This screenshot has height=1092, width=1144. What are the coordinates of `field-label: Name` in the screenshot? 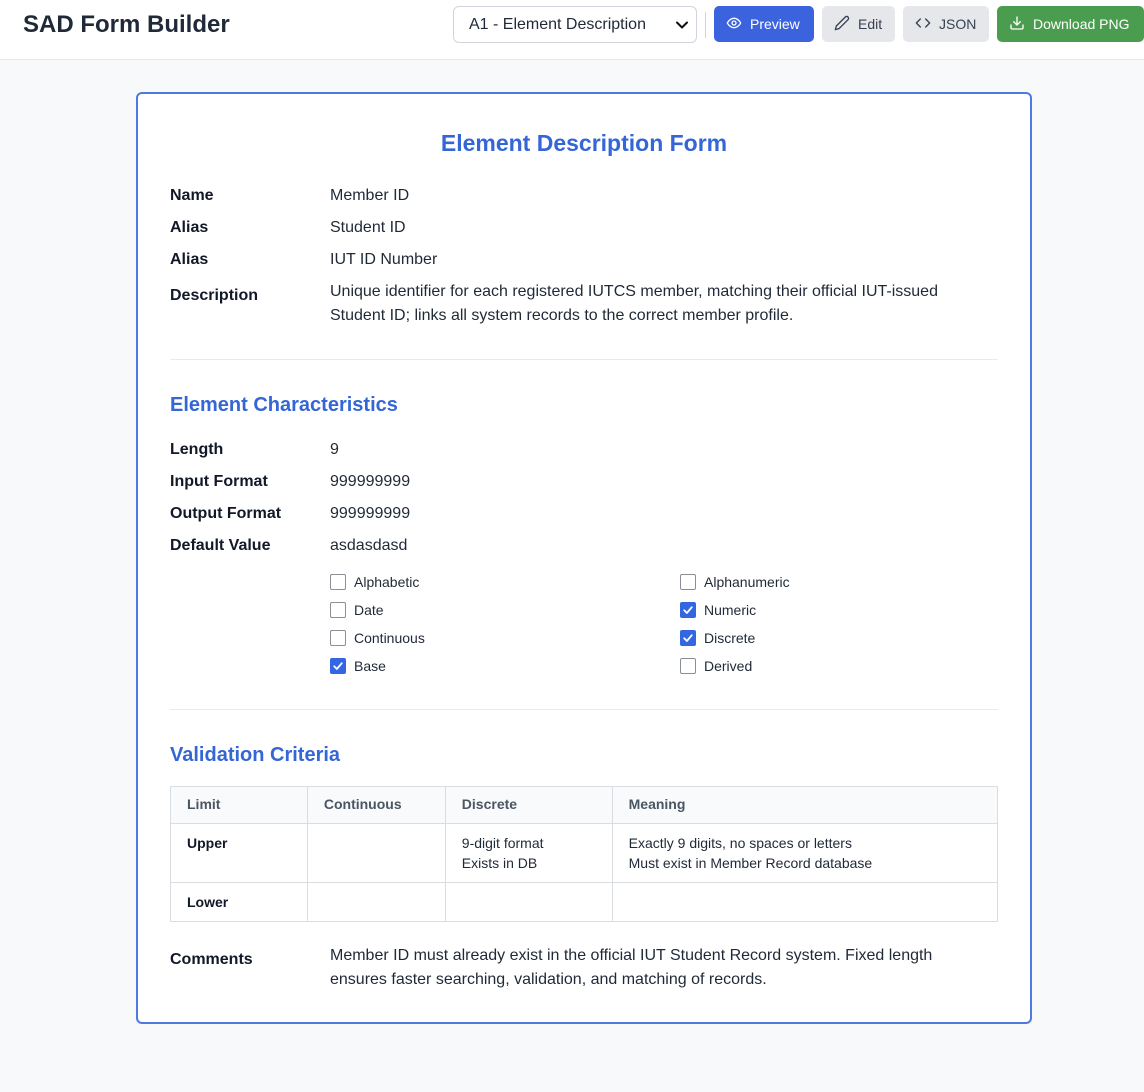 It's located at (192, 195).